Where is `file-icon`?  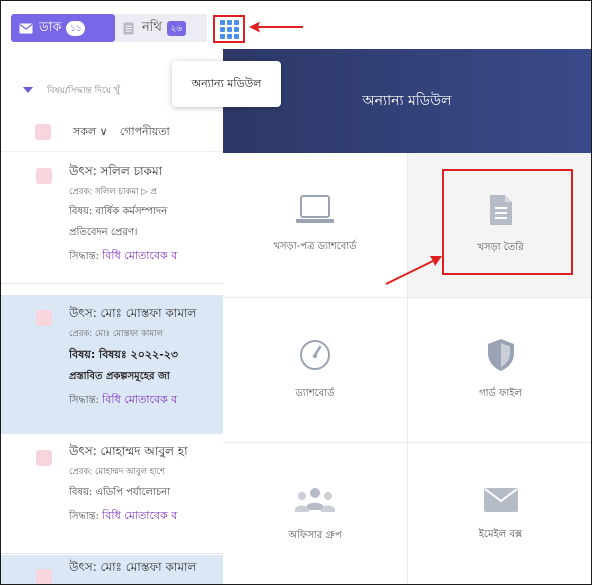 file-icon is located at coordinates (128, 28).